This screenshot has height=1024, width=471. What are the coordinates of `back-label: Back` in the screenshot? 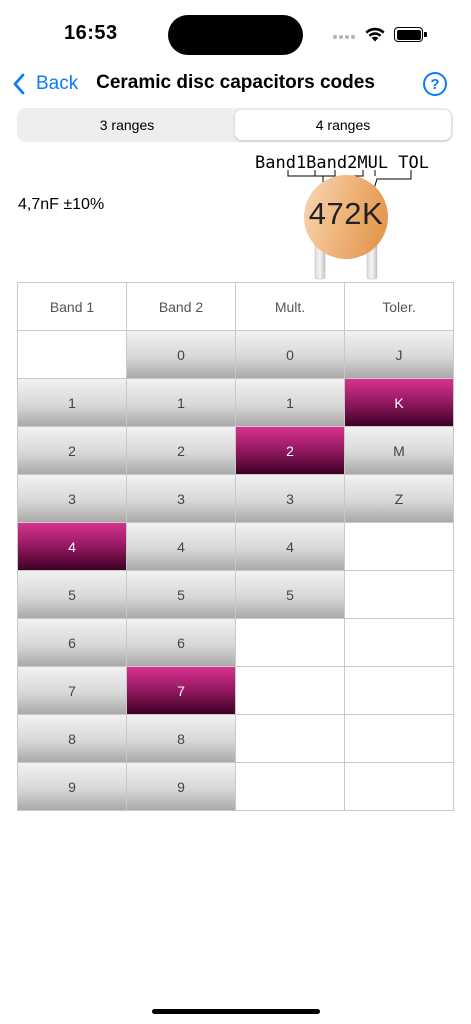 It's located at (57, 83).